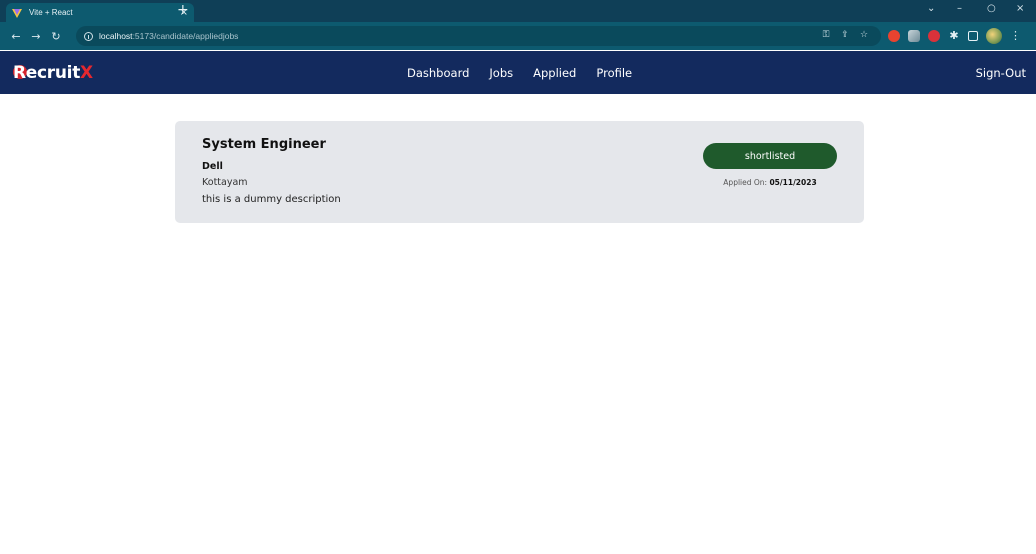  Describe the element at coordinates (614, 73) in the screenshot. I see `nav-link-profile: Profile` at that location.